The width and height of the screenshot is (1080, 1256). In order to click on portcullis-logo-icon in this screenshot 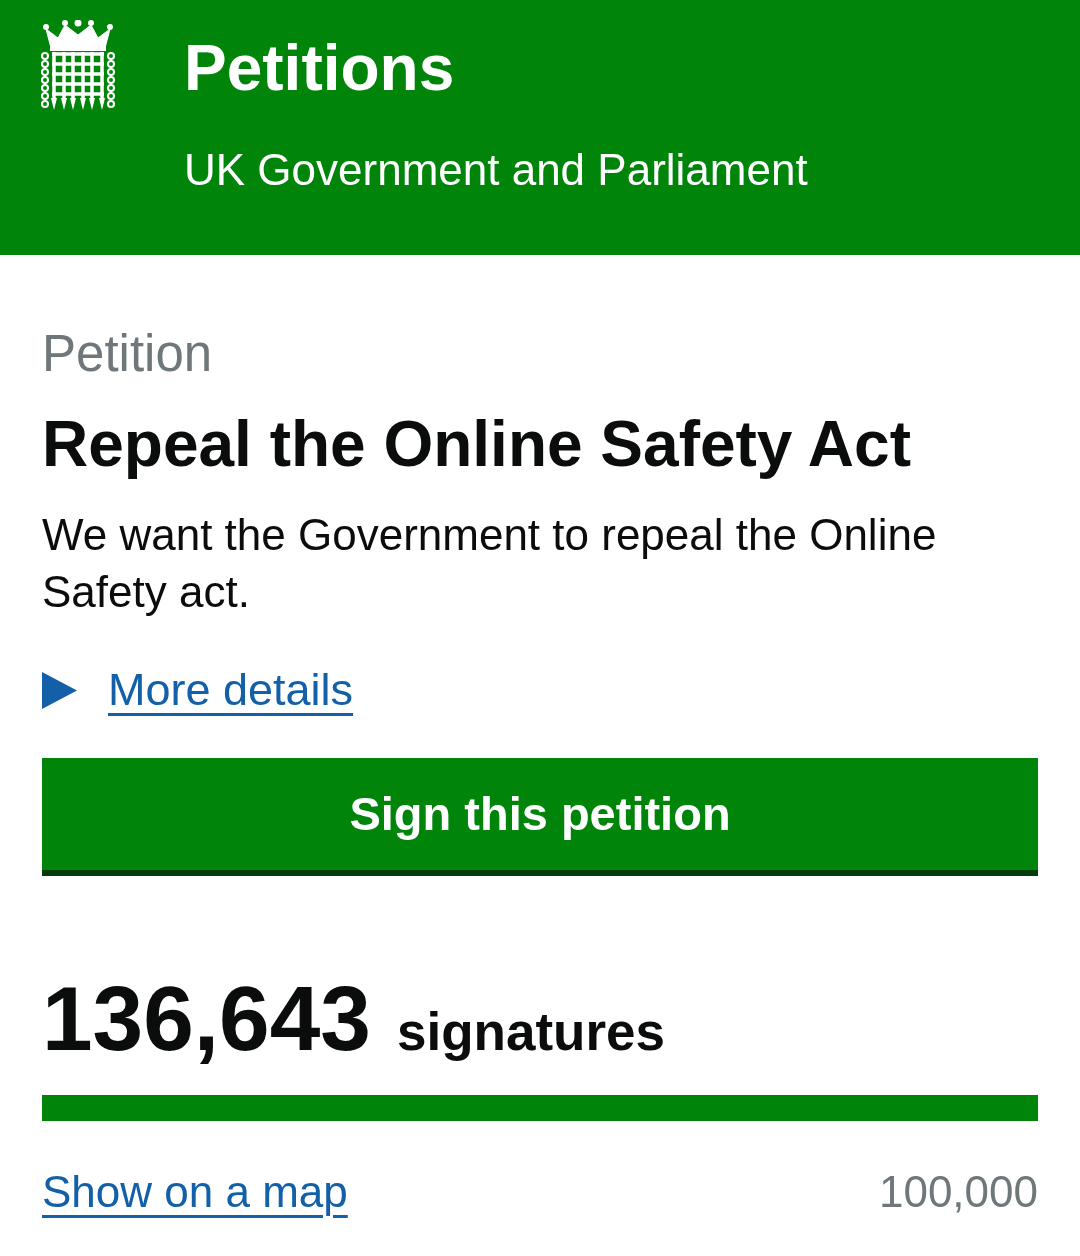, I will do `click(78, 65)`.